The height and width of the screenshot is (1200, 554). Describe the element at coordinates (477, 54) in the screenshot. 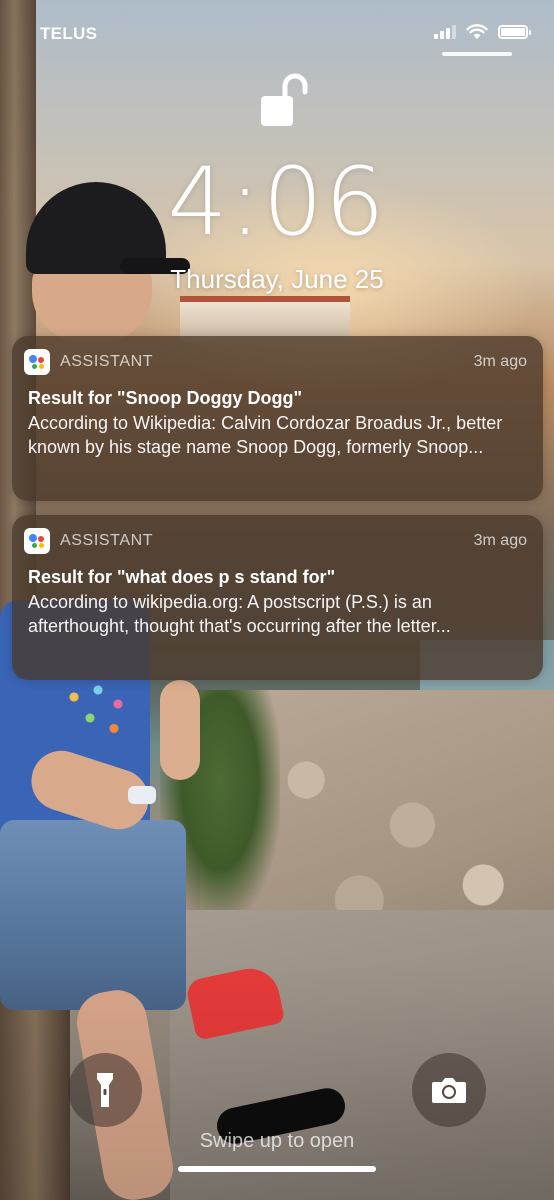

I see `control-center-indicator` at that location.